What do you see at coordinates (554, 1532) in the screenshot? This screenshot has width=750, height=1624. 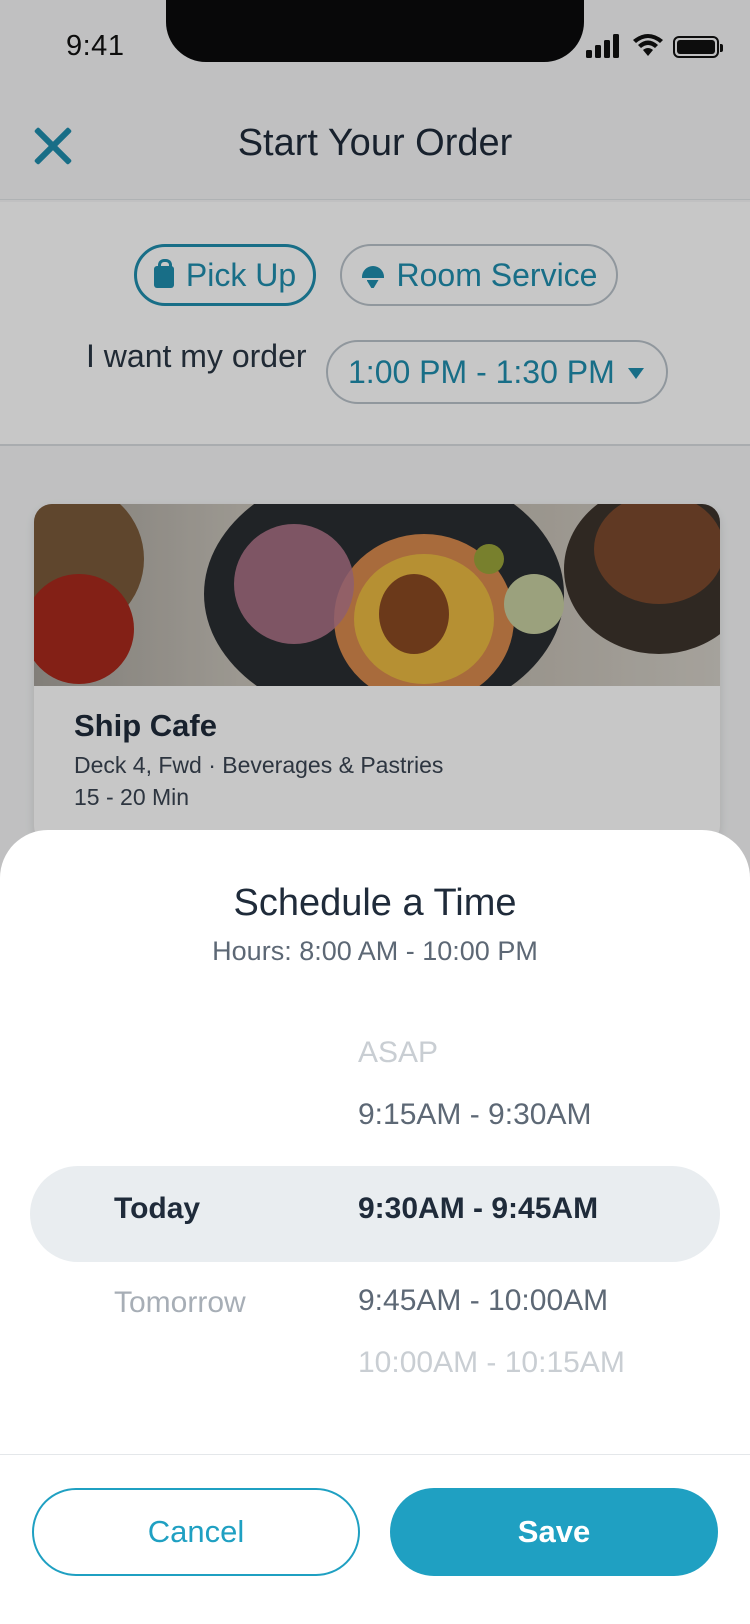 I see `save-button: Save` at bounding box center [554, 1532].